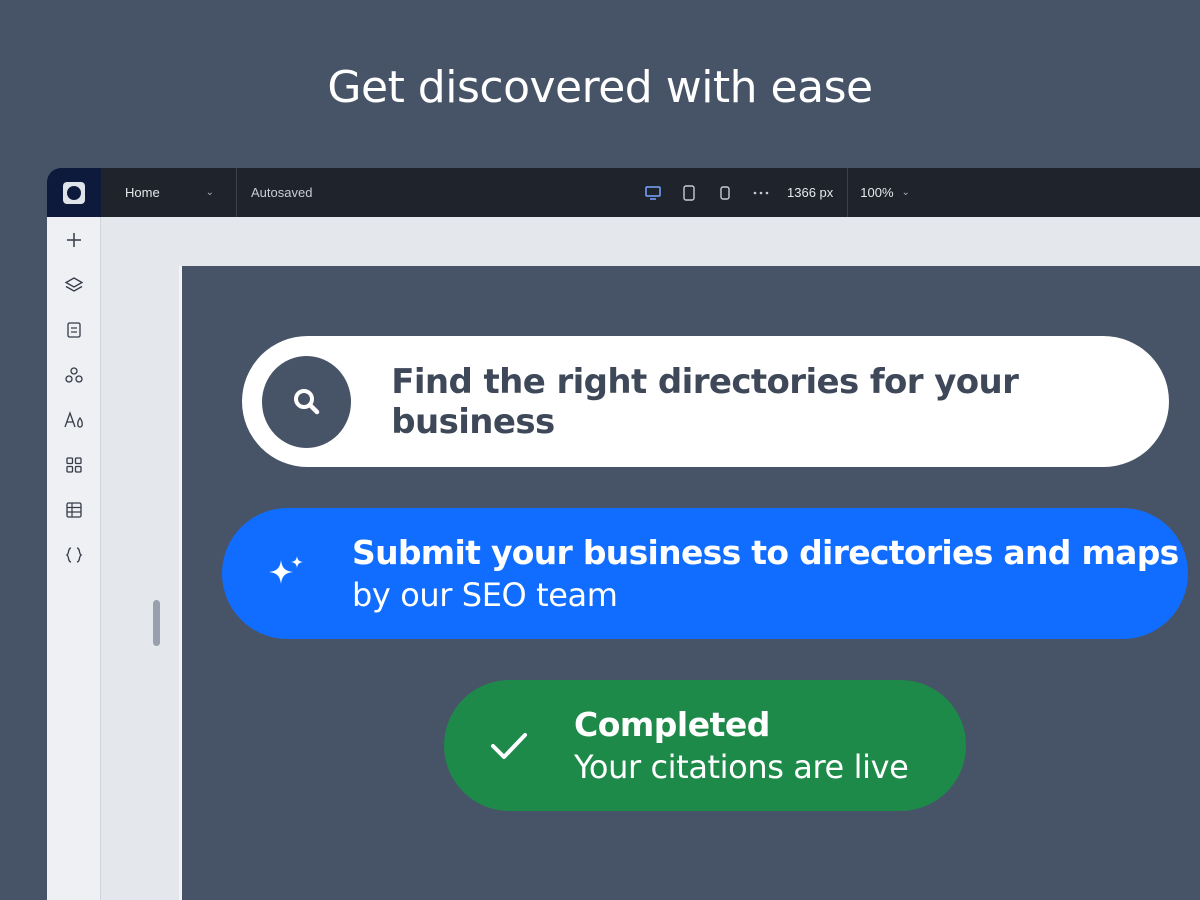 This screenshot has height=900, width=1200. Describe the element at coordinates (74, 554) in the screenshot. I see `code-icon` at that location.